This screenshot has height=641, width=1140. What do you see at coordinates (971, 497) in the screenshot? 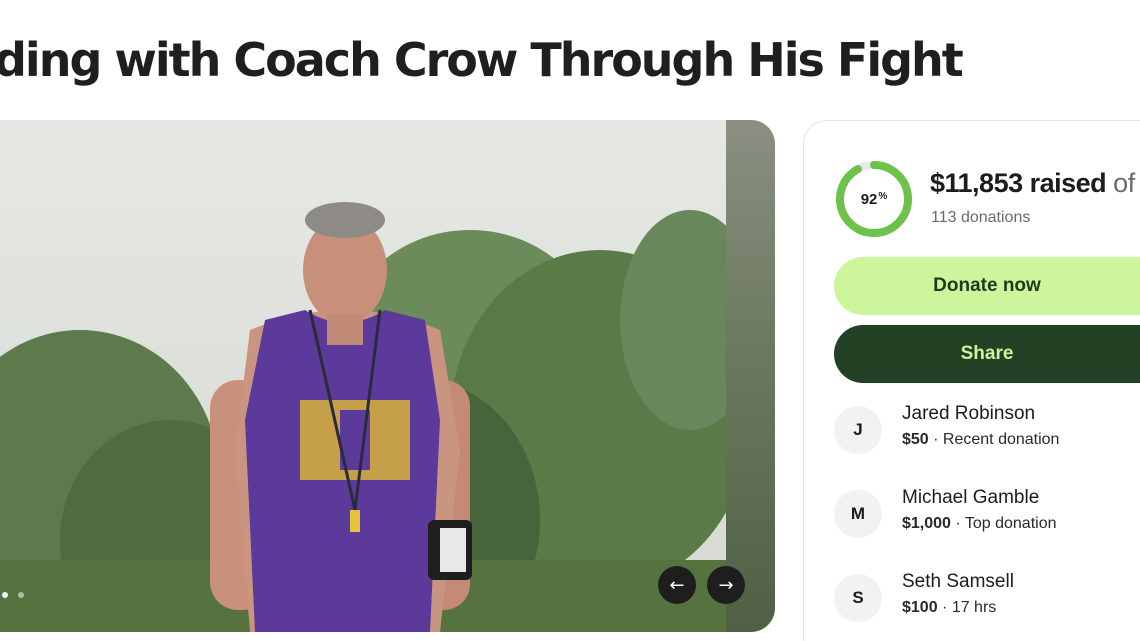
I see `donor-name: Michael Gamble` at bounding box center [971, 497].